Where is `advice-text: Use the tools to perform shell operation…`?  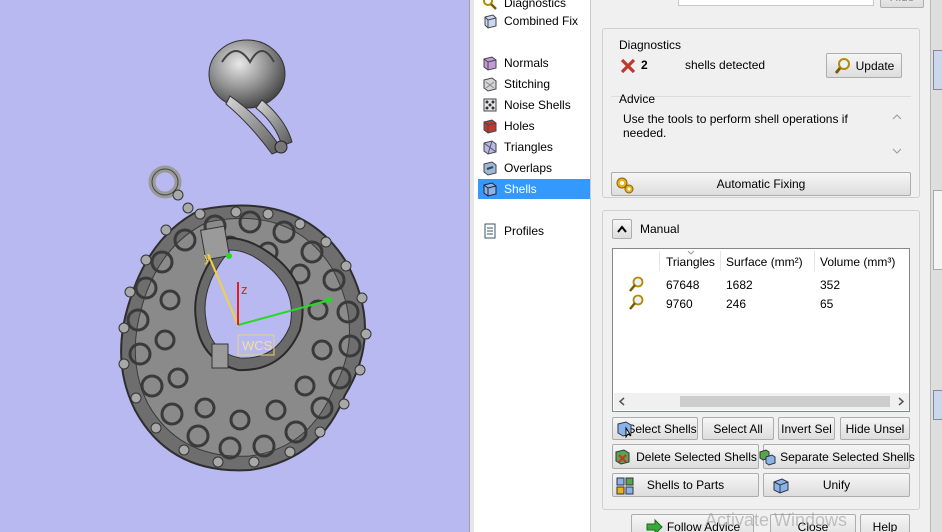 advice-text: Use the tools to perform shell operation… is located at coordinates (735, 126).